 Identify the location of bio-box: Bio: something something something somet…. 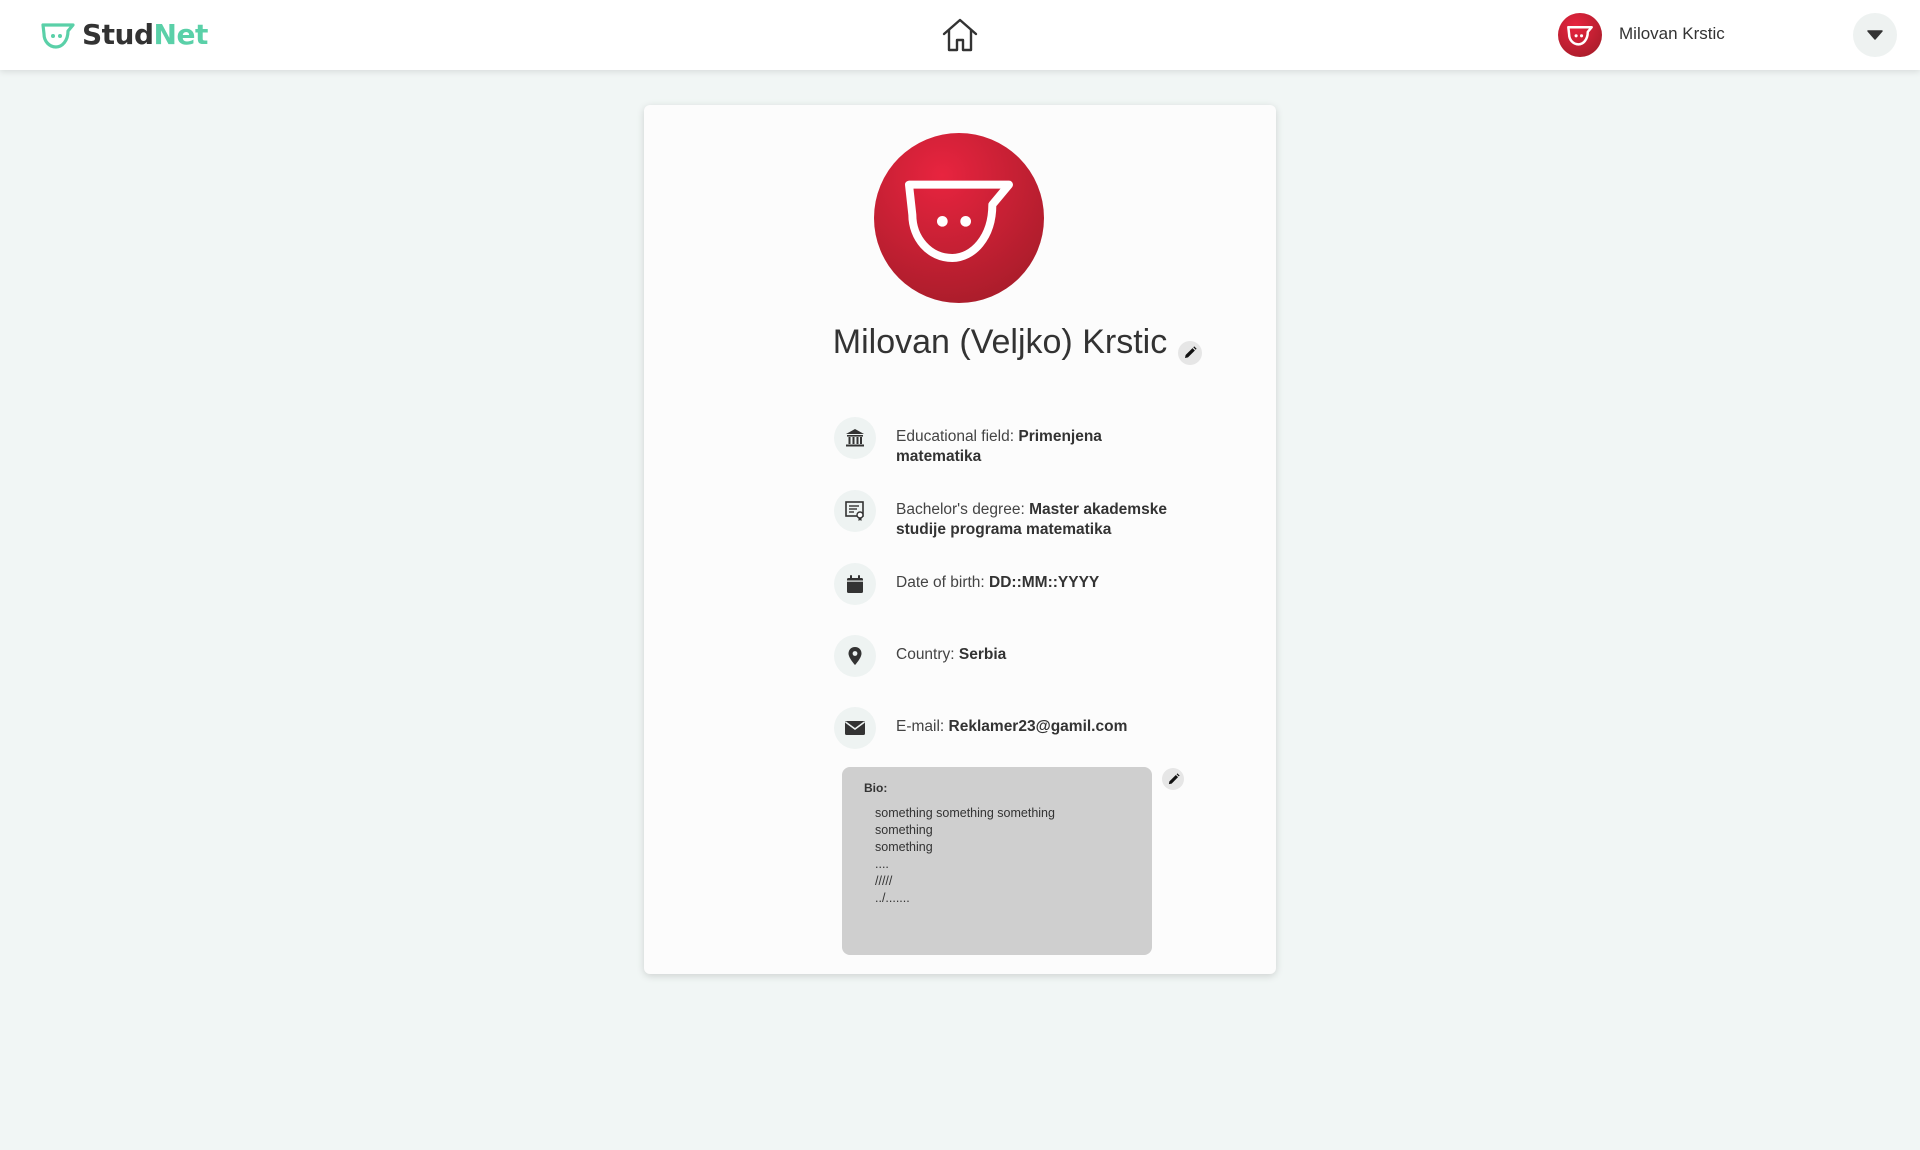
(997, 861).